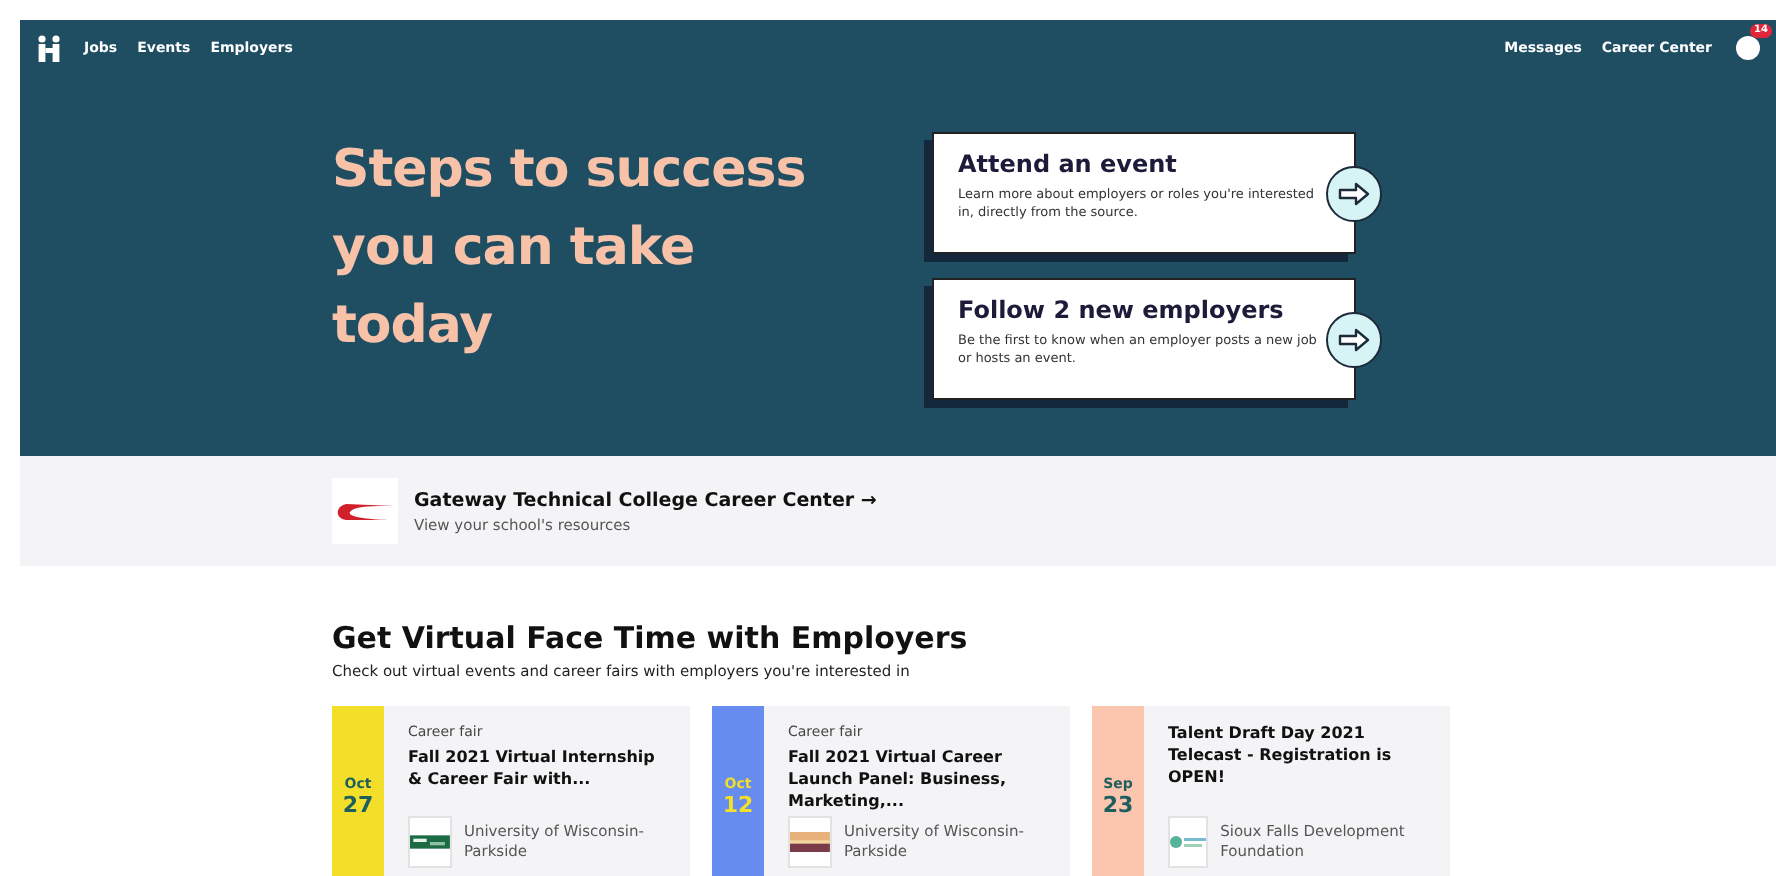 The height and width of the screenshot is (876, 1776). I want to click on card-title: Attend an event, so click(1068, 164).